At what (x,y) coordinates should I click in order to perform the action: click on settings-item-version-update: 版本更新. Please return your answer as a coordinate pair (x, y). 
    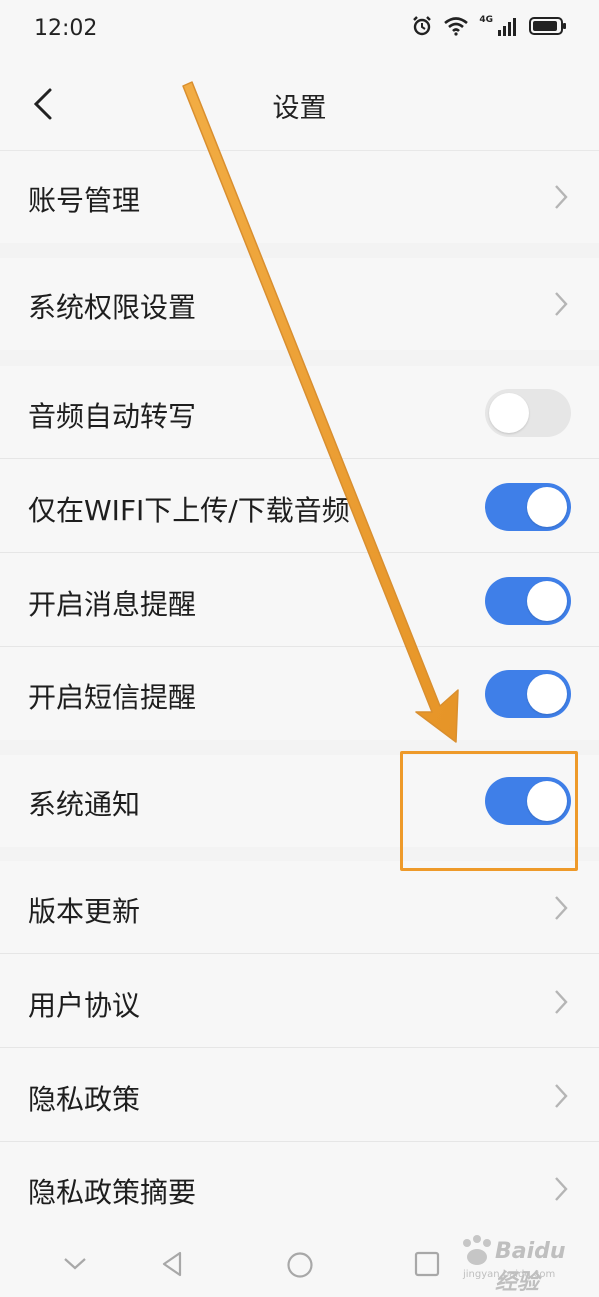
    Looking at the image, I should click on (299, 907).